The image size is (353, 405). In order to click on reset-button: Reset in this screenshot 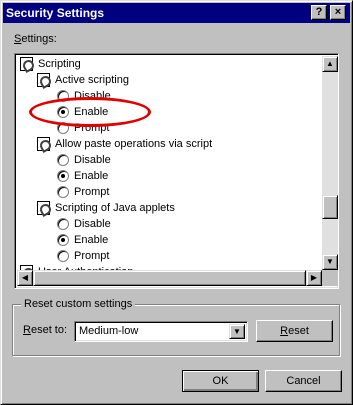, I will do `click(294, 331)`.